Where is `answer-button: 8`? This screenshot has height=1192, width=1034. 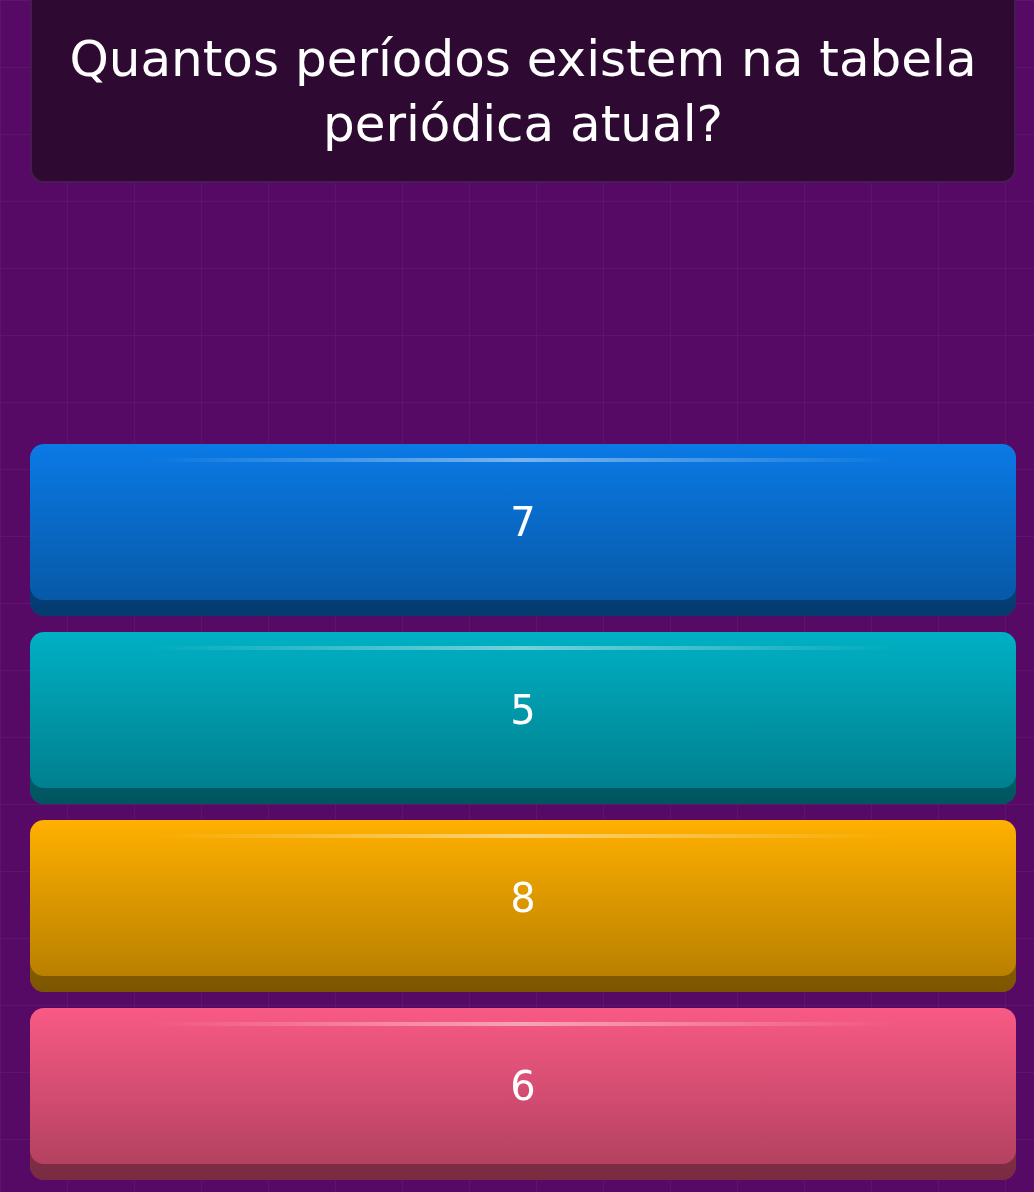 answer-button: 8 is located at coordinates (523, 906).